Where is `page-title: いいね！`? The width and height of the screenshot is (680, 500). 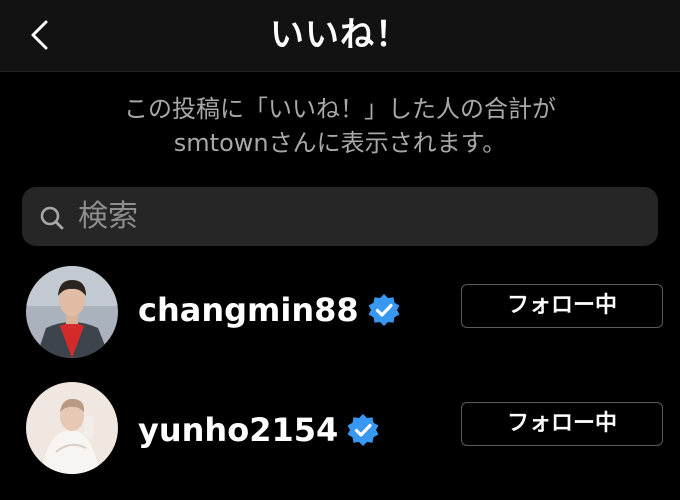
page-title: いいね！ is located at coordinates (340, 35).